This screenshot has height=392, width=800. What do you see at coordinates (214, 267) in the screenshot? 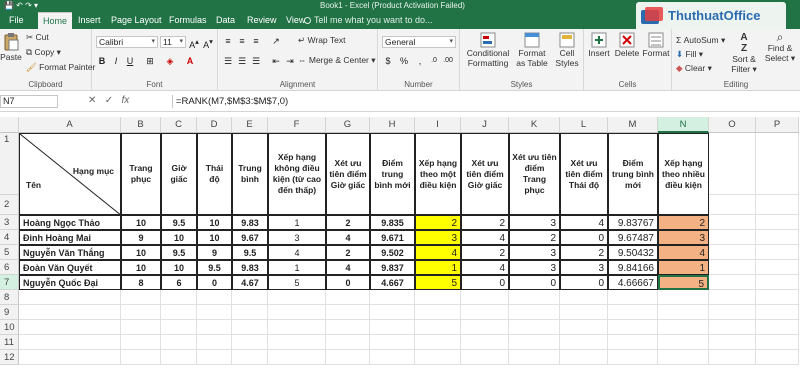
I see `data-cell-d: 9.5` at bounding box center [214, 267].